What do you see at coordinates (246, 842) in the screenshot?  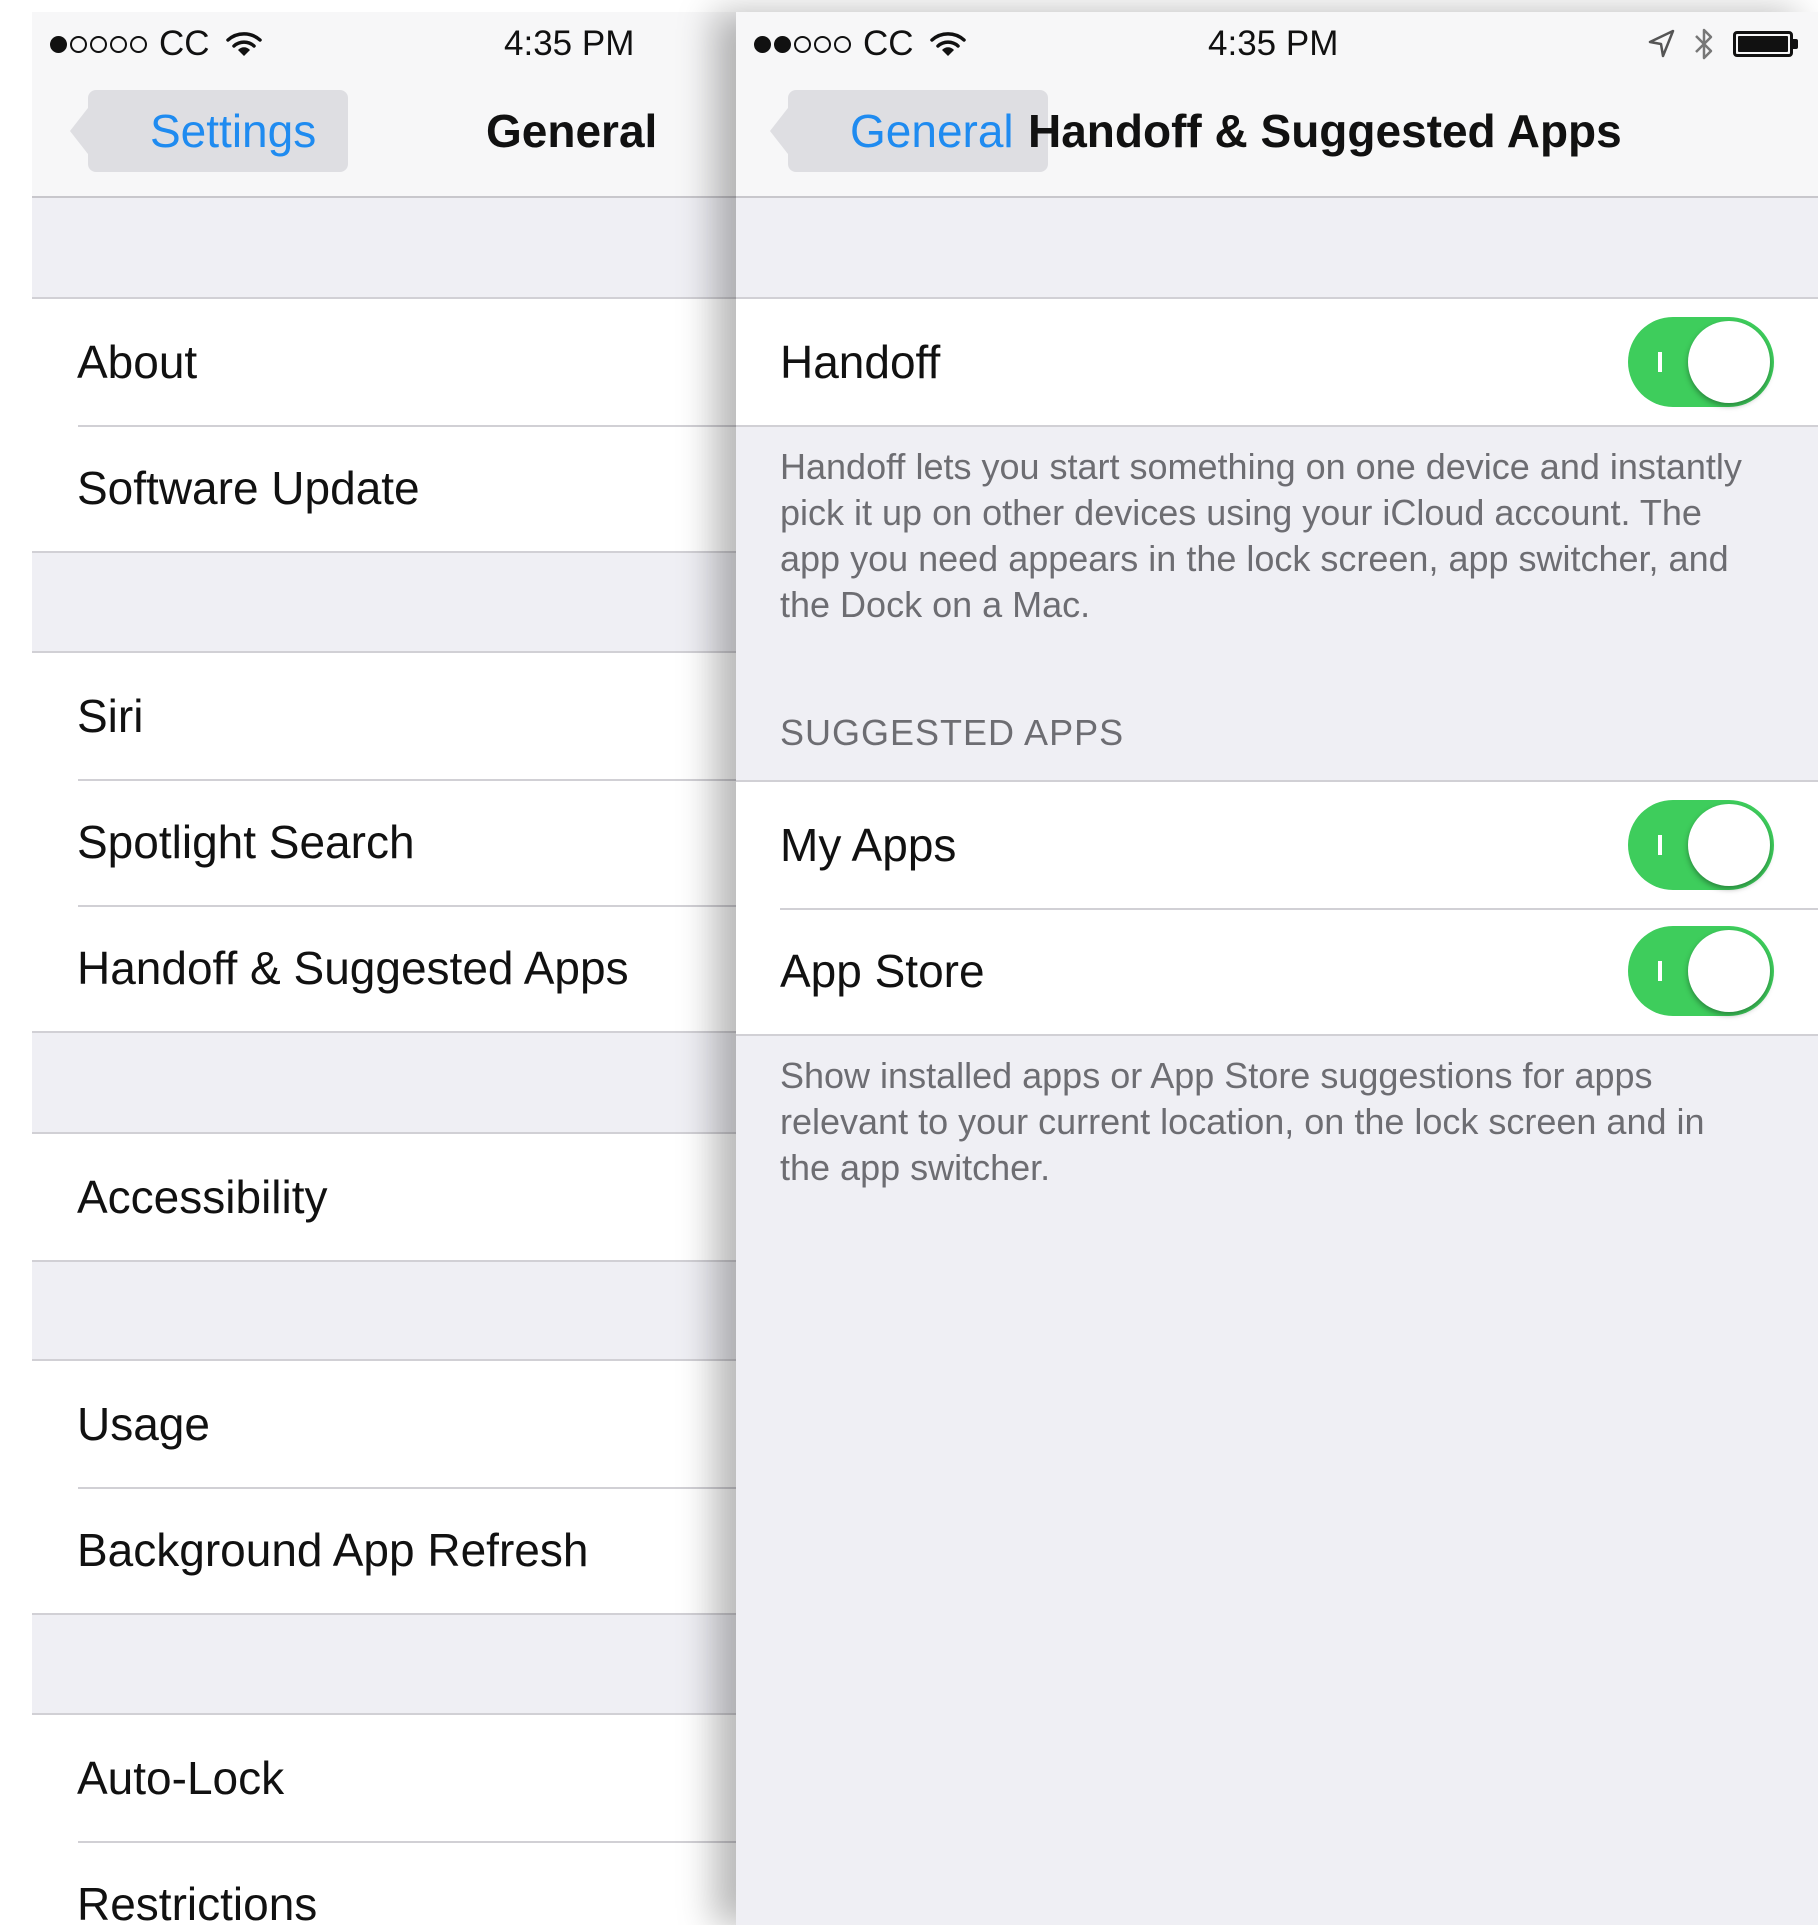 I see `row-label: Spotlight Search` at bounding box center [246, 842].